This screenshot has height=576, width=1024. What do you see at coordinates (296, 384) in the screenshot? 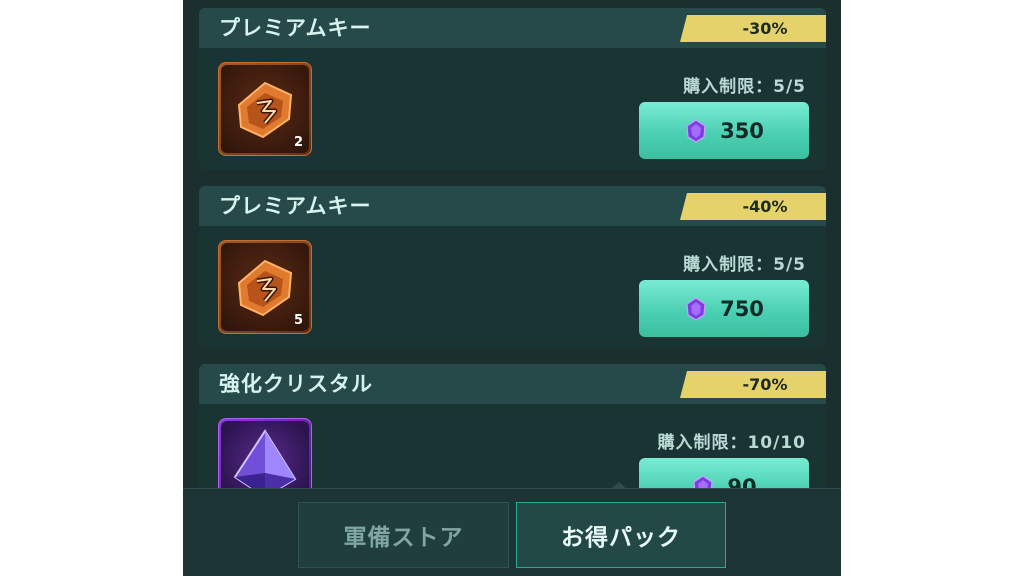
I see `offer-title: 強化クリスタル` at bounding box center [296, 384].